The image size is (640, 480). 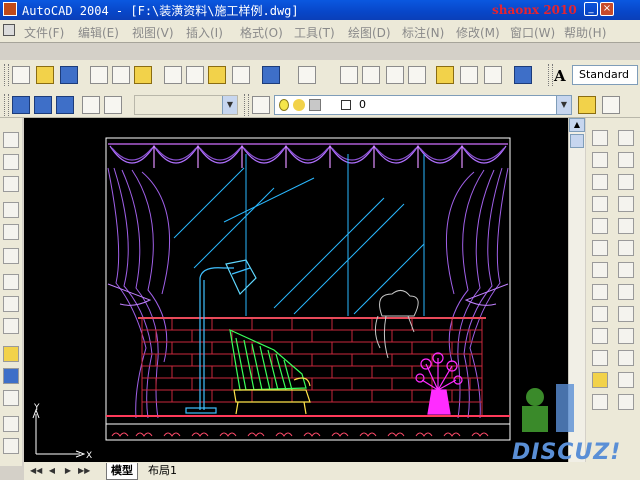 What do you see at coordinates (271, 75) in the screenshot?
I see `undo-icon` at bounding box center [271, 75].